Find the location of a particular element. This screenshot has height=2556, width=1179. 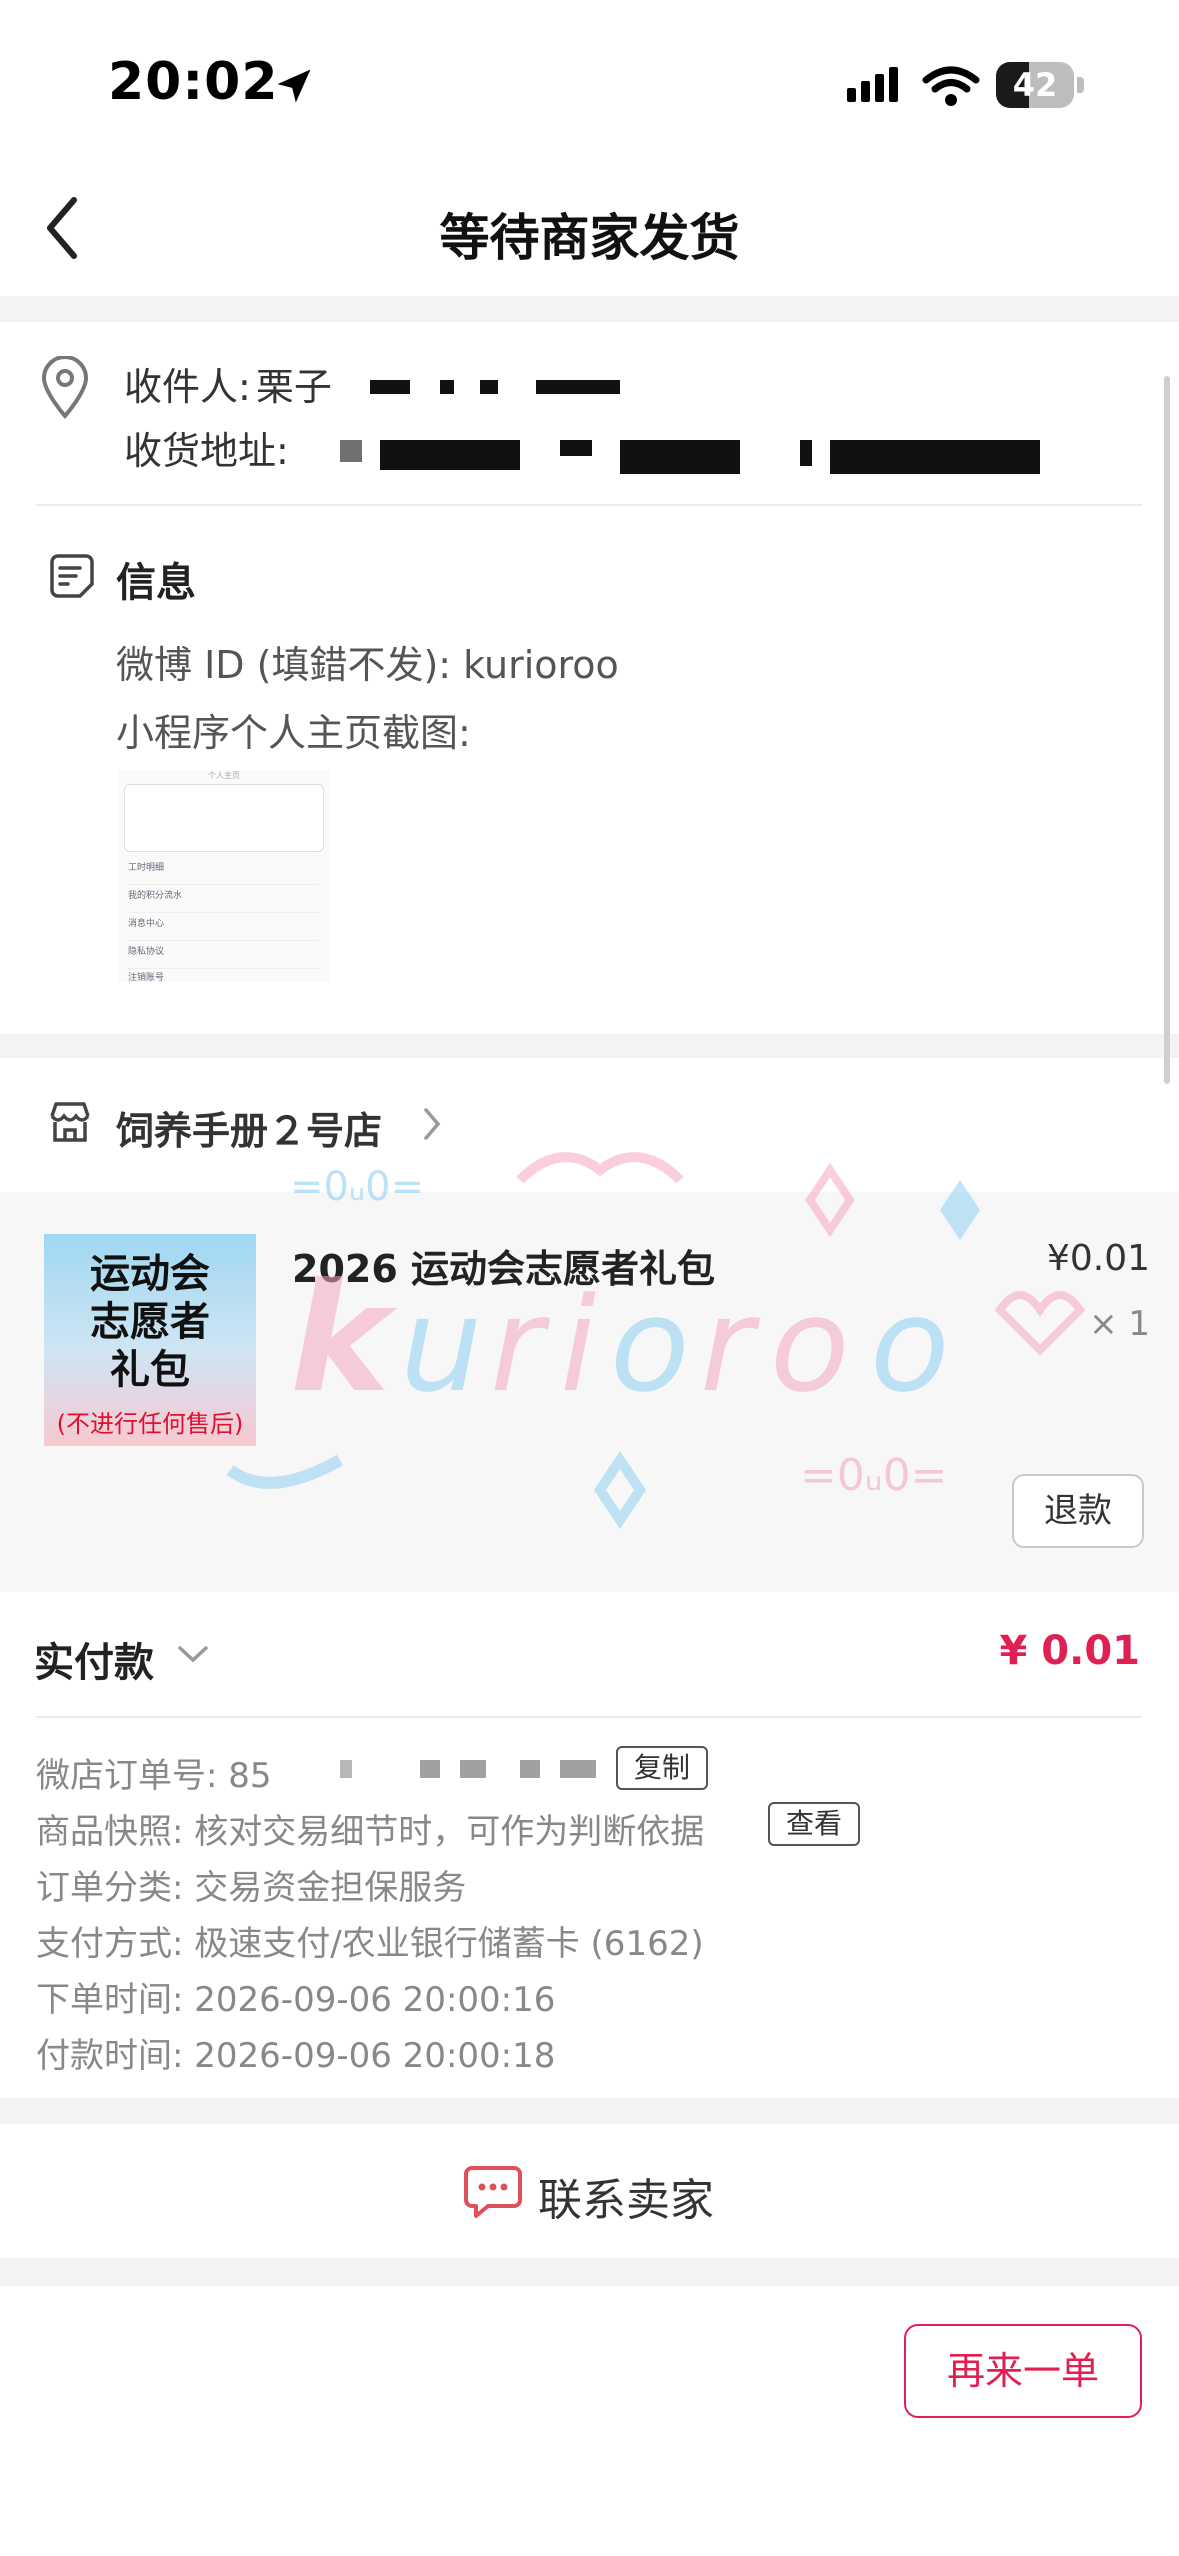

order-category-label: 订单分类: is located at coordinates (110, 1888).